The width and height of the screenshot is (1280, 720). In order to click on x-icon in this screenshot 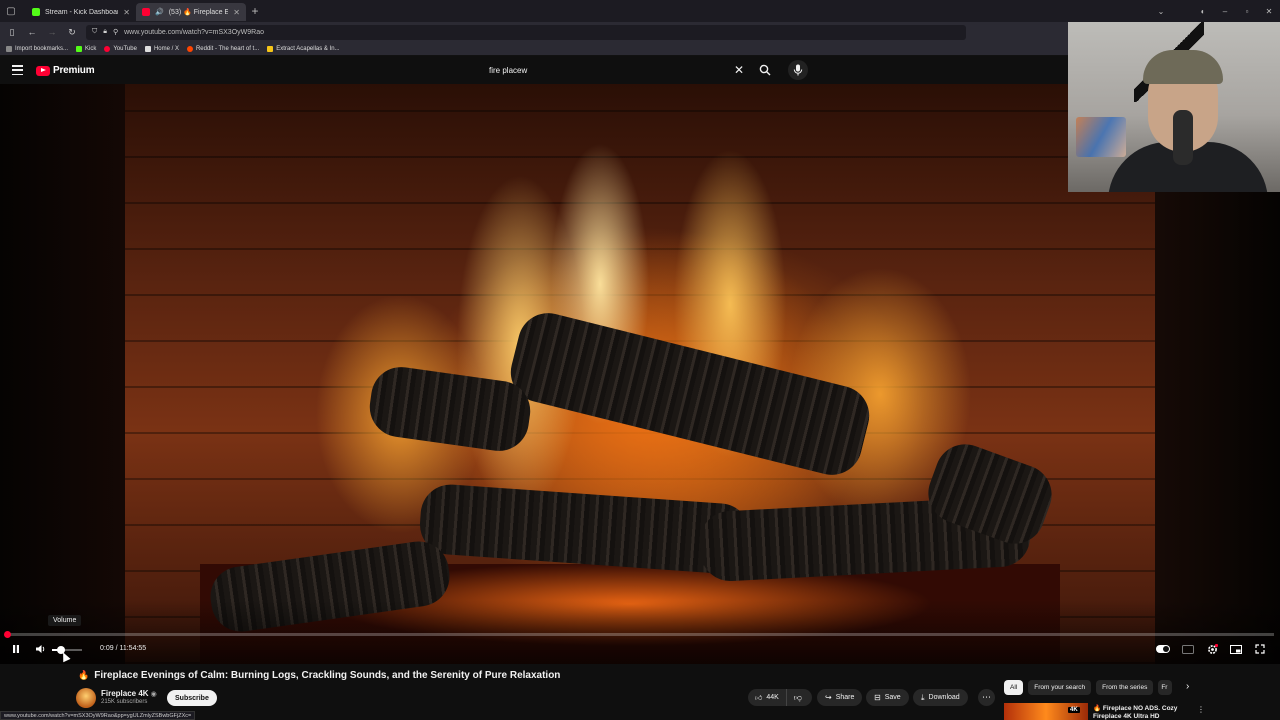, I will do `click(147, 48)`.